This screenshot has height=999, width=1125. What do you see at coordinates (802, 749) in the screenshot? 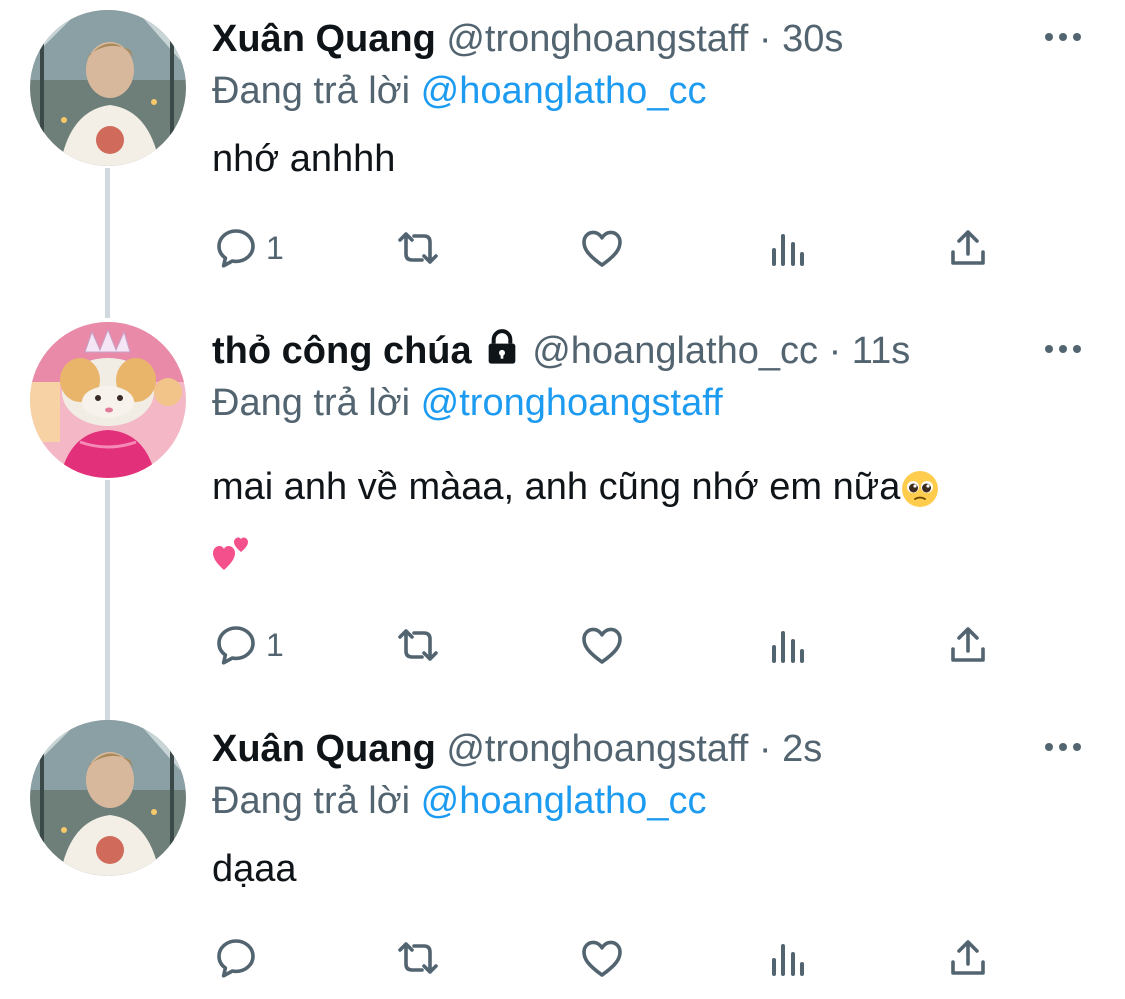
I see `timestamp: 2s` at bounding box center [802, 749].